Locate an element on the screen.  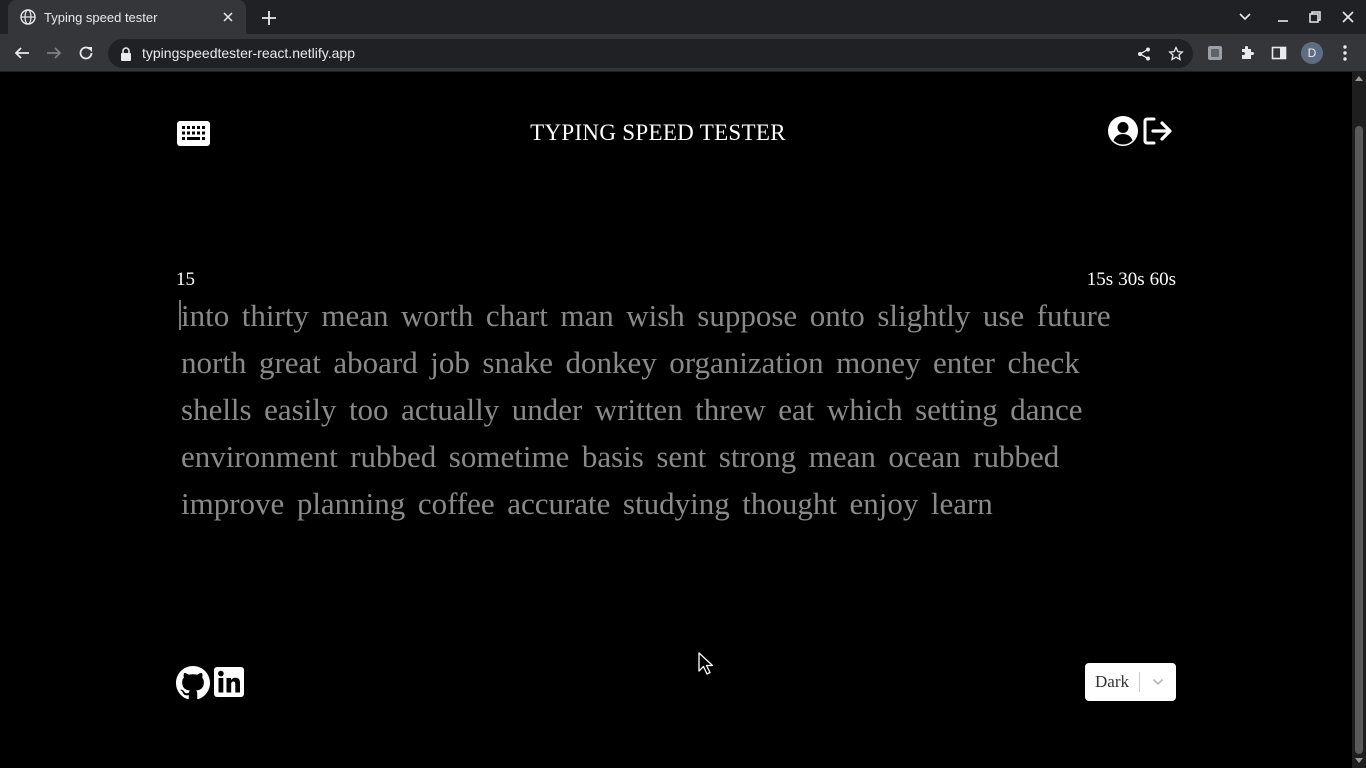
word: into is located at coordinates (205, 315).